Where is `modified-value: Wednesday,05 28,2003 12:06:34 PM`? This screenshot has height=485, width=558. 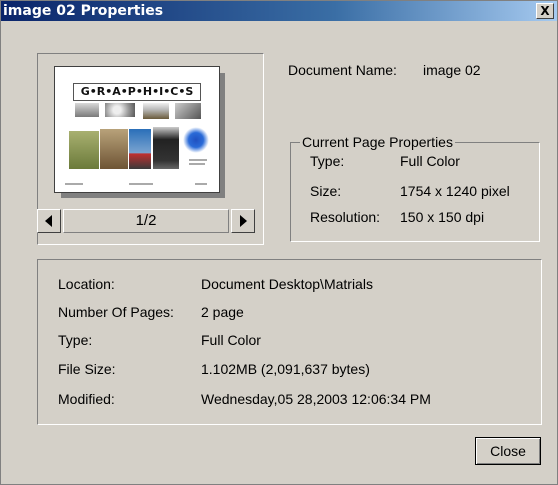
modified-value: Wednesday,05 28,2003 12:06:34 PM is located at coordinates (316, 399).